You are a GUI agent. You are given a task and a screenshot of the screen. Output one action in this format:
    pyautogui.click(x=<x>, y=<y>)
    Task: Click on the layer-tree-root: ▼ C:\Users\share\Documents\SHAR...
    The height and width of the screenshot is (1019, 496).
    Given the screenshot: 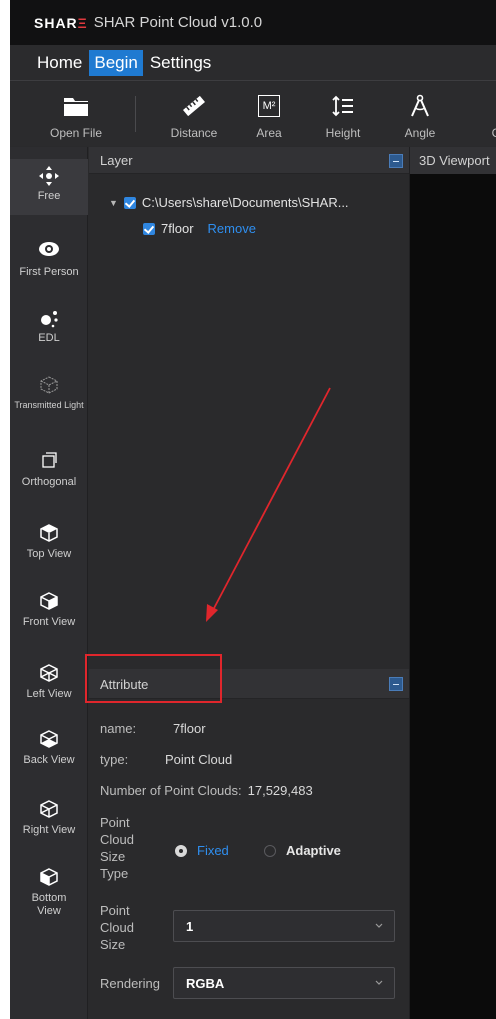 What is the action you would take?
    pyautogui.click(x=229, y=202)
    